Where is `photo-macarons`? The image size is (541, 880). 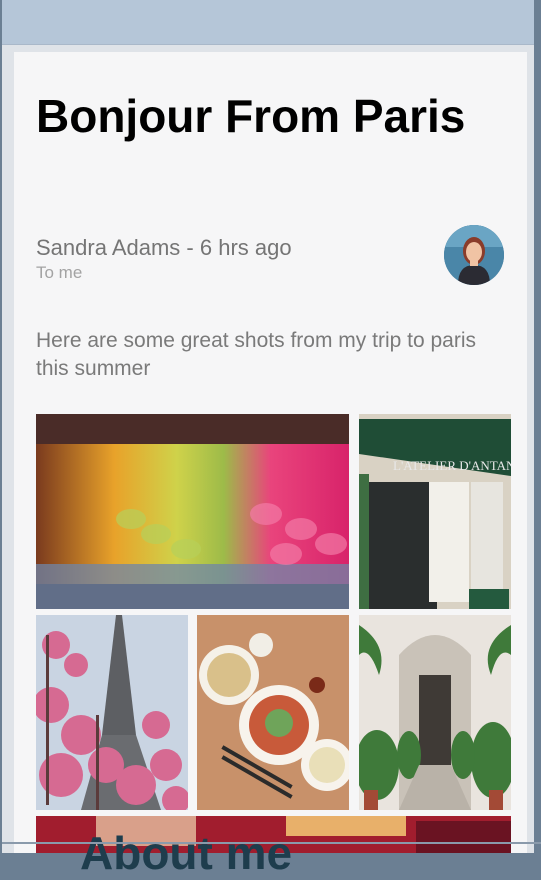
photo-macarons is located at coordinates (192, 511).